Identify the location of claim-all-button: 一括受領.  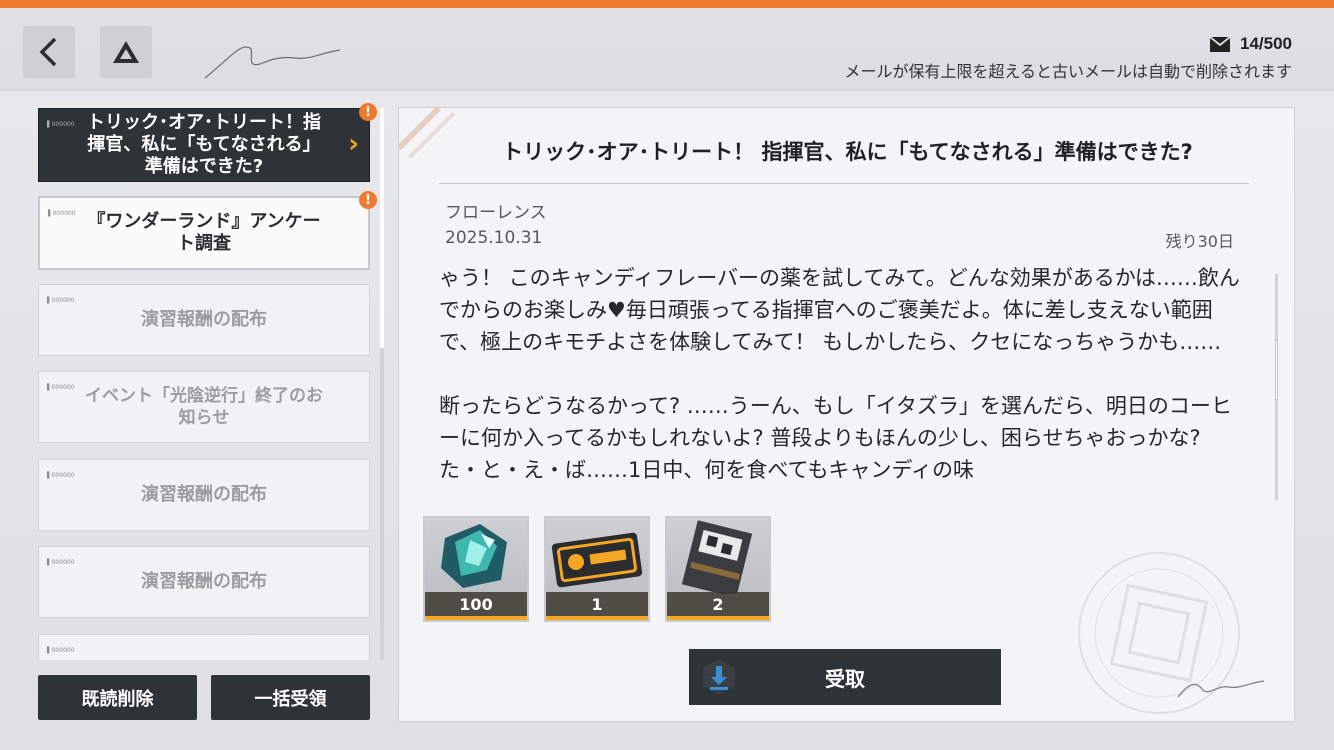
(290, 697).